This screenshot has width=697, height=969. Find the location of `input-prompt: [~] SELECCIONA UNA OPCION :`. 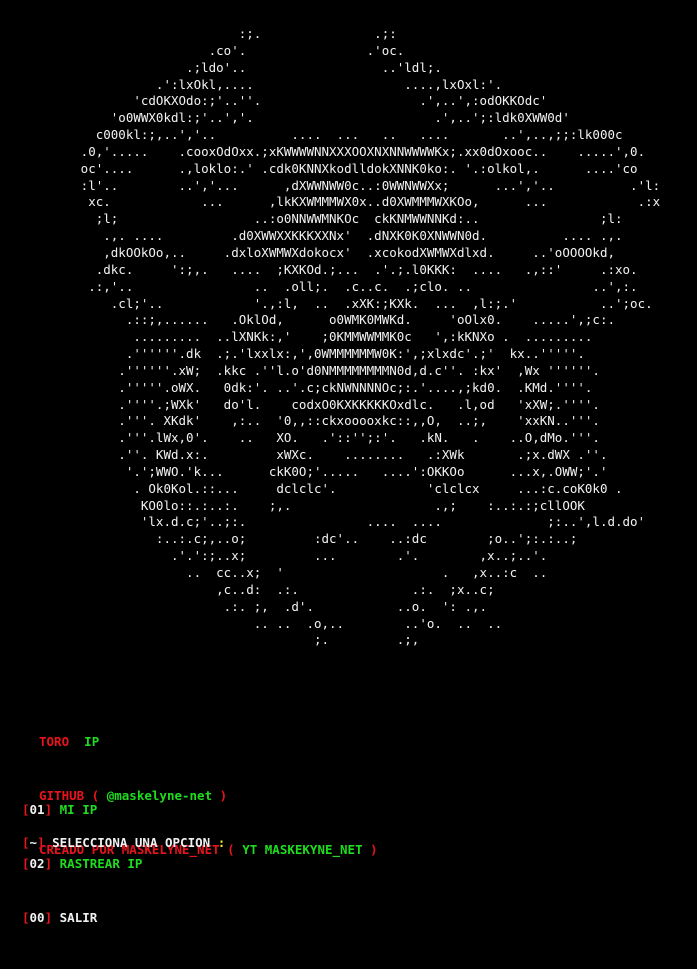

input-prompt: [~] SELECCIONA UNA OPCION : is located at coordinates (123, 843).